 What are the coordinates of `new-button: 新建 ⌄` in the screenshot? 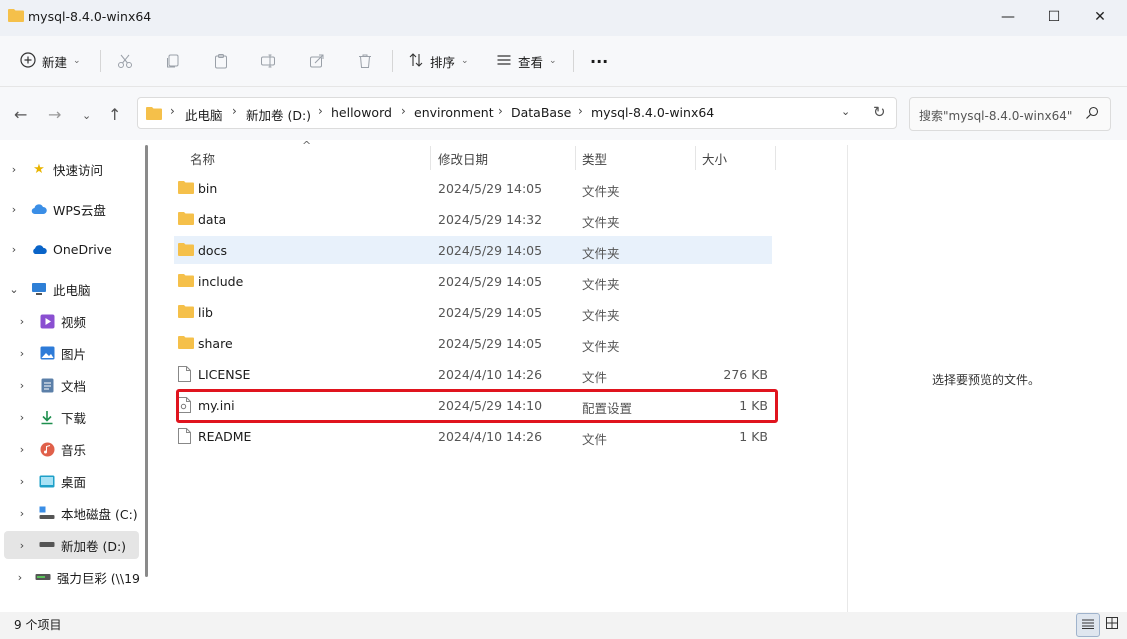 It's located at (50, 61).